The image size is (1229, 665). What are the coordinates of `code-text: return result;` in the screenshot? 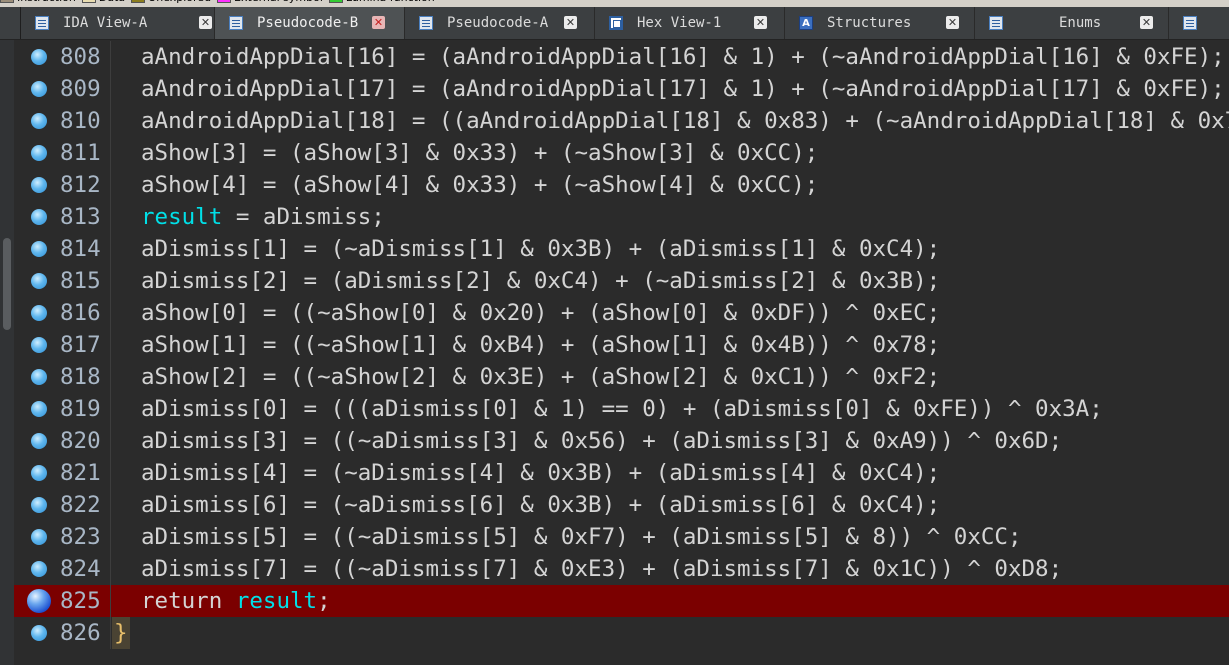 It's located at (236, 601).